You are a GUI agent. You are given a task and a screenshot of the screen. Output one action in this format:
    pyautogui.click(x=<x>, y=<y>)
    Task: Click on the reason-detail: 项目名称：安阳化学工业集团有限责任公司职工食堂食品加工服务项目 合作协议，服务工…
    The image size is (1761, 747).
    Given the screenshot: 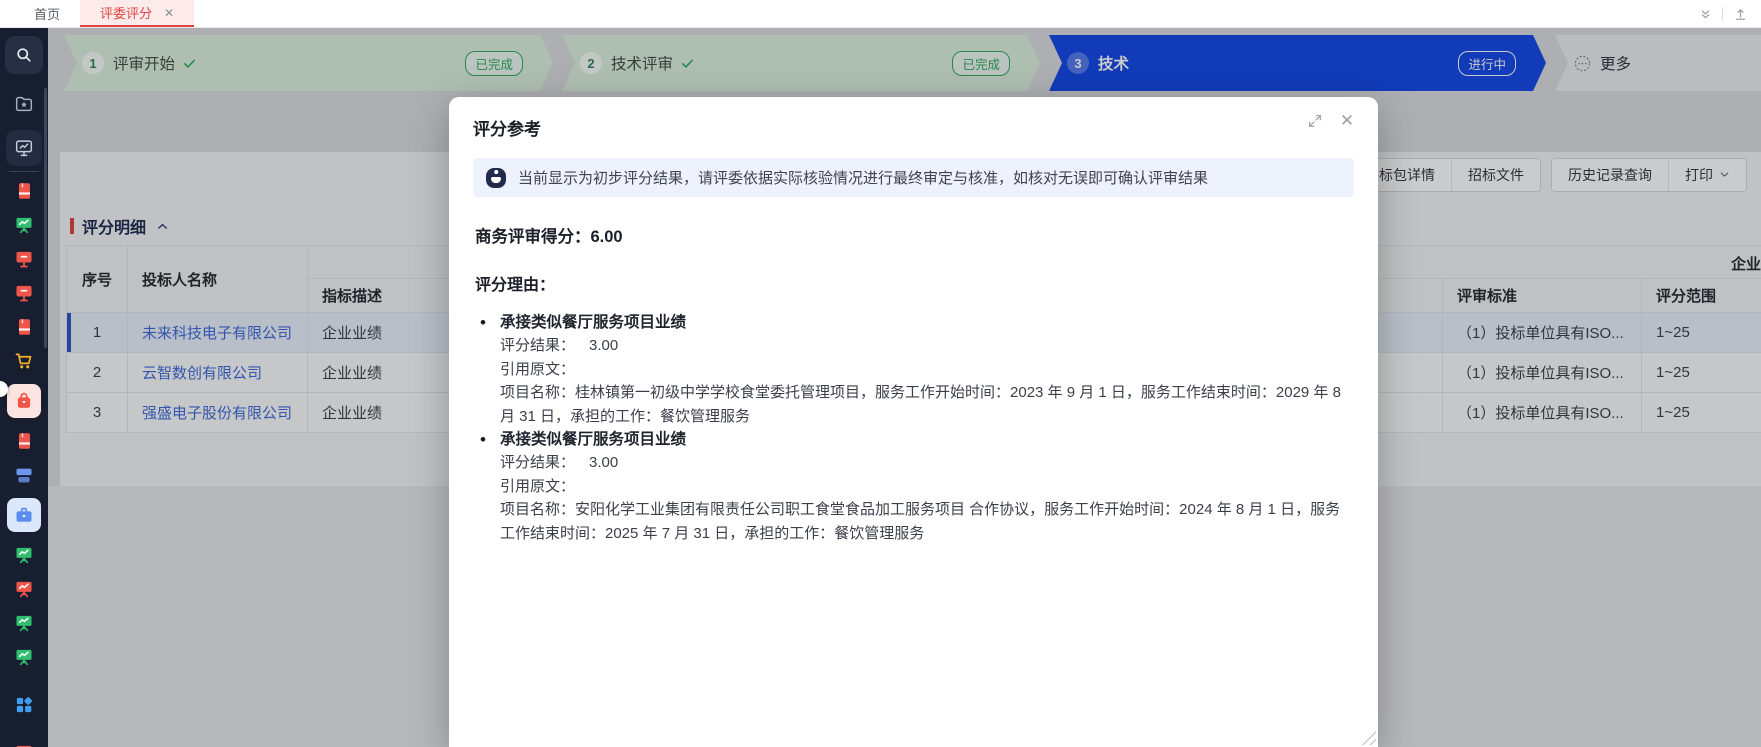 What is the action you would take?
    pyautogui.click(x=920, y=521)
    